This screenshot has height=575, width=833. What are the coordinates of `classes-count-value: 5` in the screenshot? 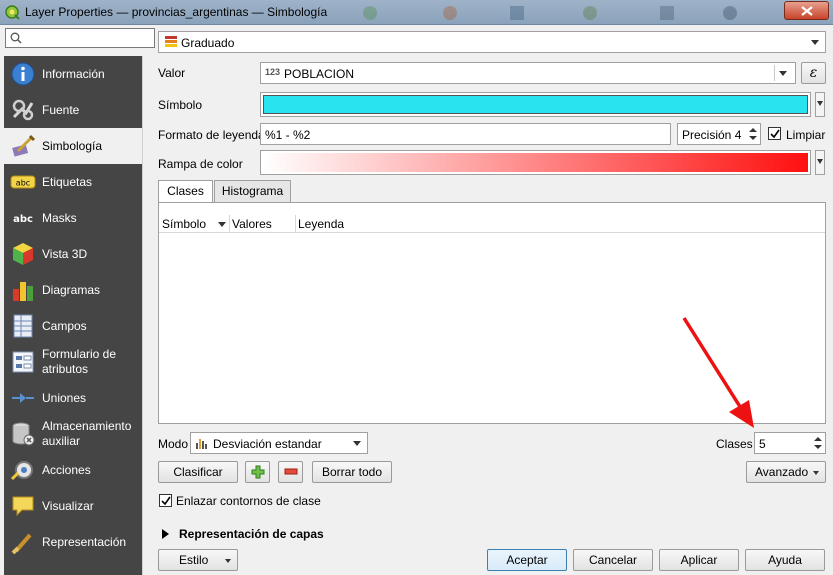 It's located at (762, 444).